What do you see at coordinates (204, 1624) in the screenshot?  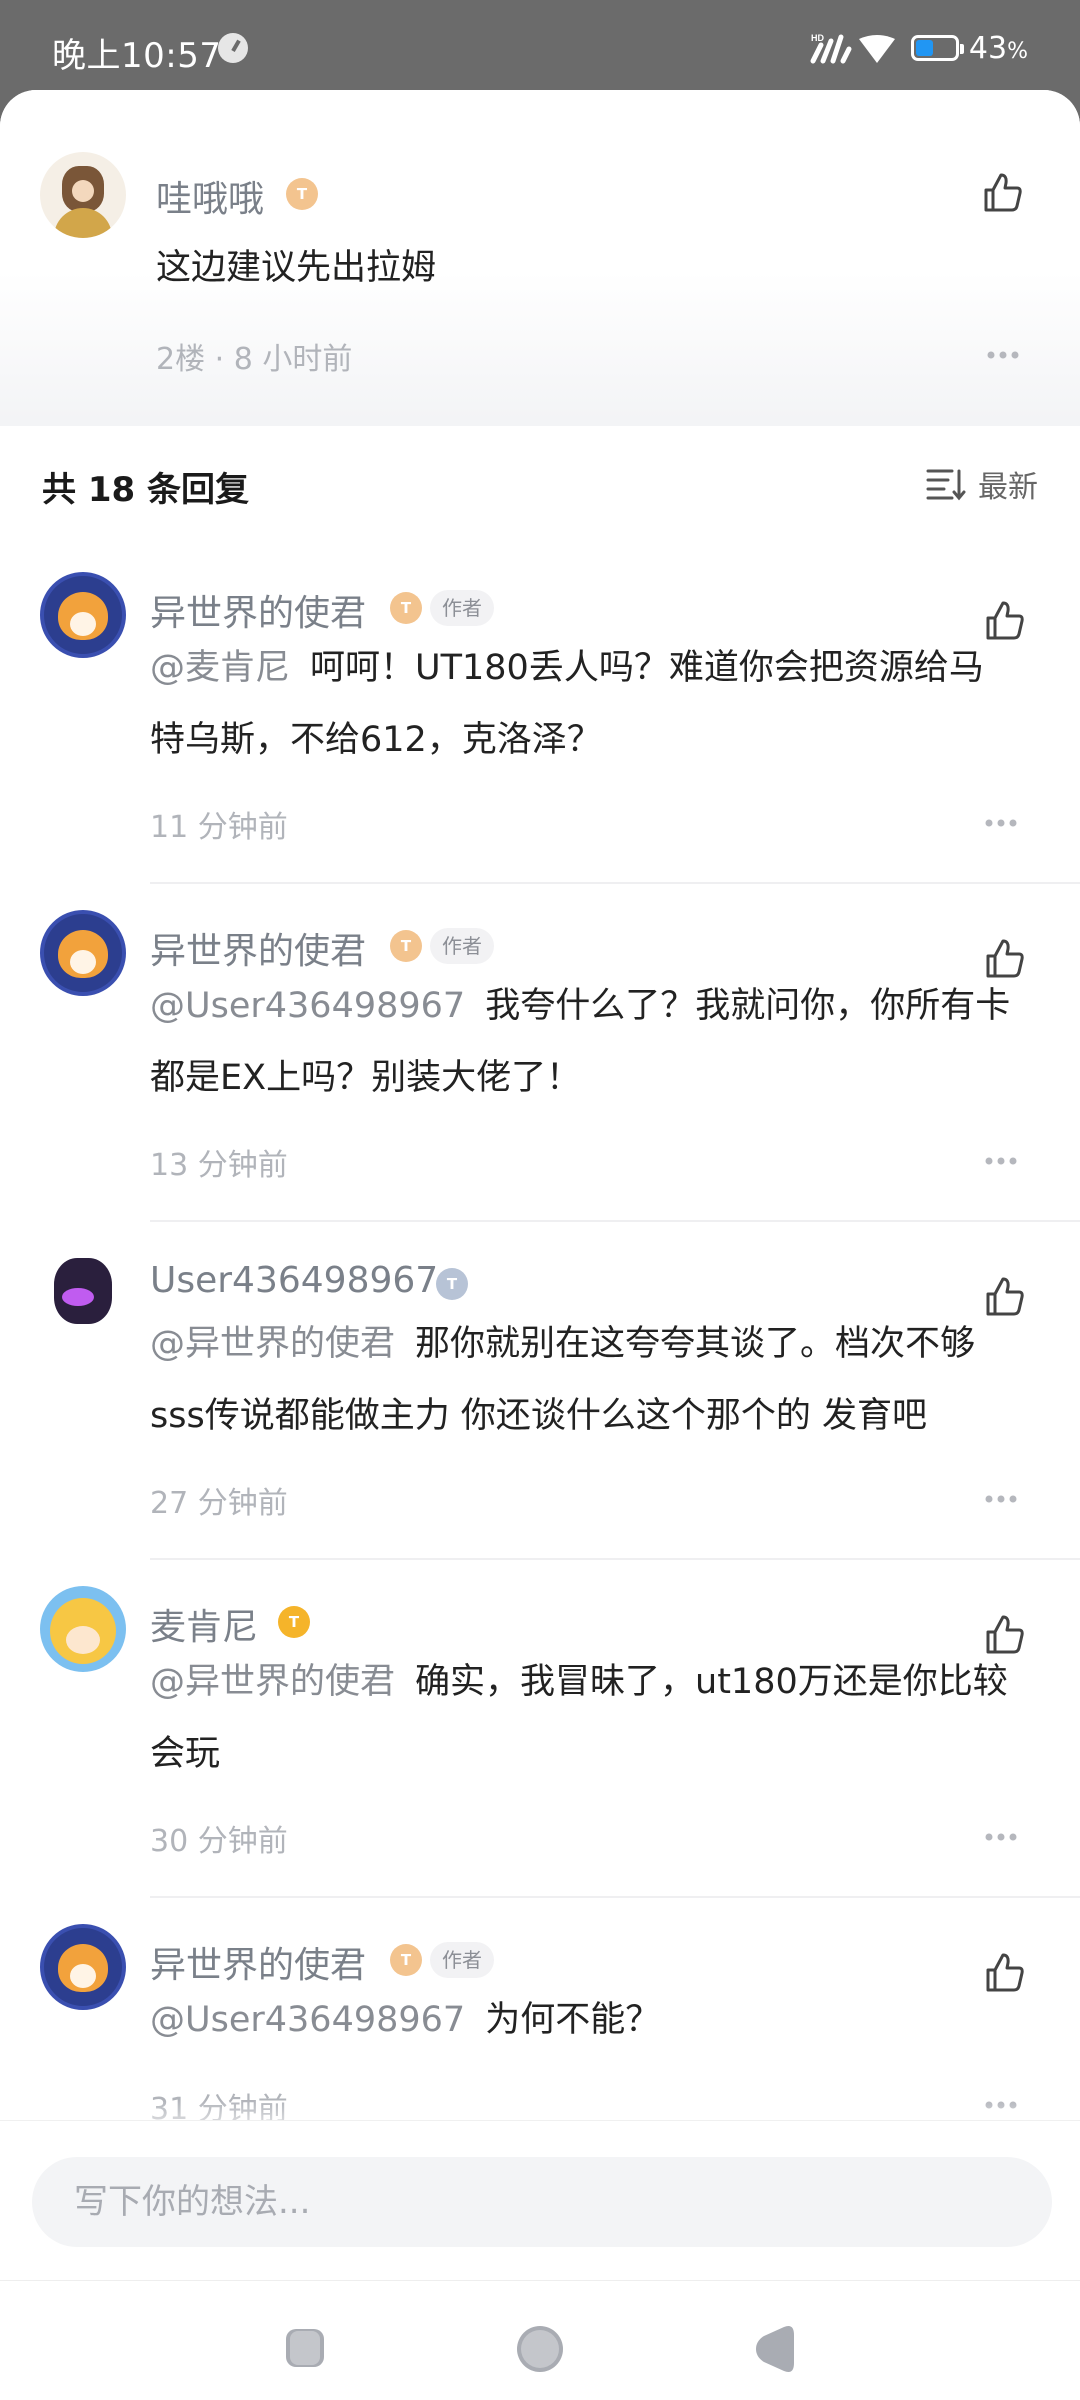 I see `reply-username: 麦肯尼` at bounding box center [204, 1624].